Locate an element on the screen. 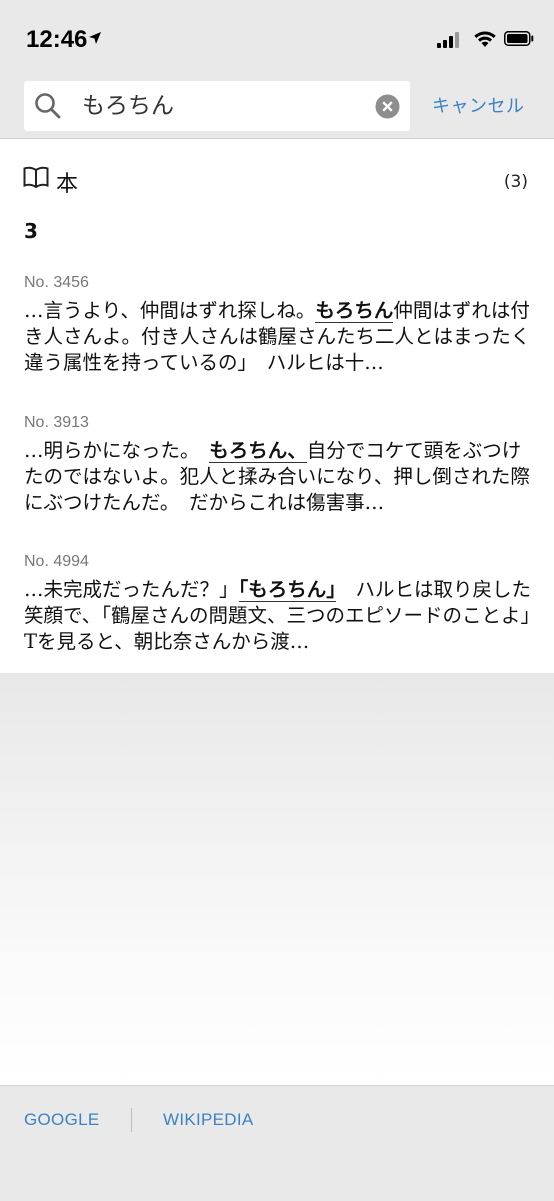  search-highlight: もろちん、 is located at coordinates (258, 451).